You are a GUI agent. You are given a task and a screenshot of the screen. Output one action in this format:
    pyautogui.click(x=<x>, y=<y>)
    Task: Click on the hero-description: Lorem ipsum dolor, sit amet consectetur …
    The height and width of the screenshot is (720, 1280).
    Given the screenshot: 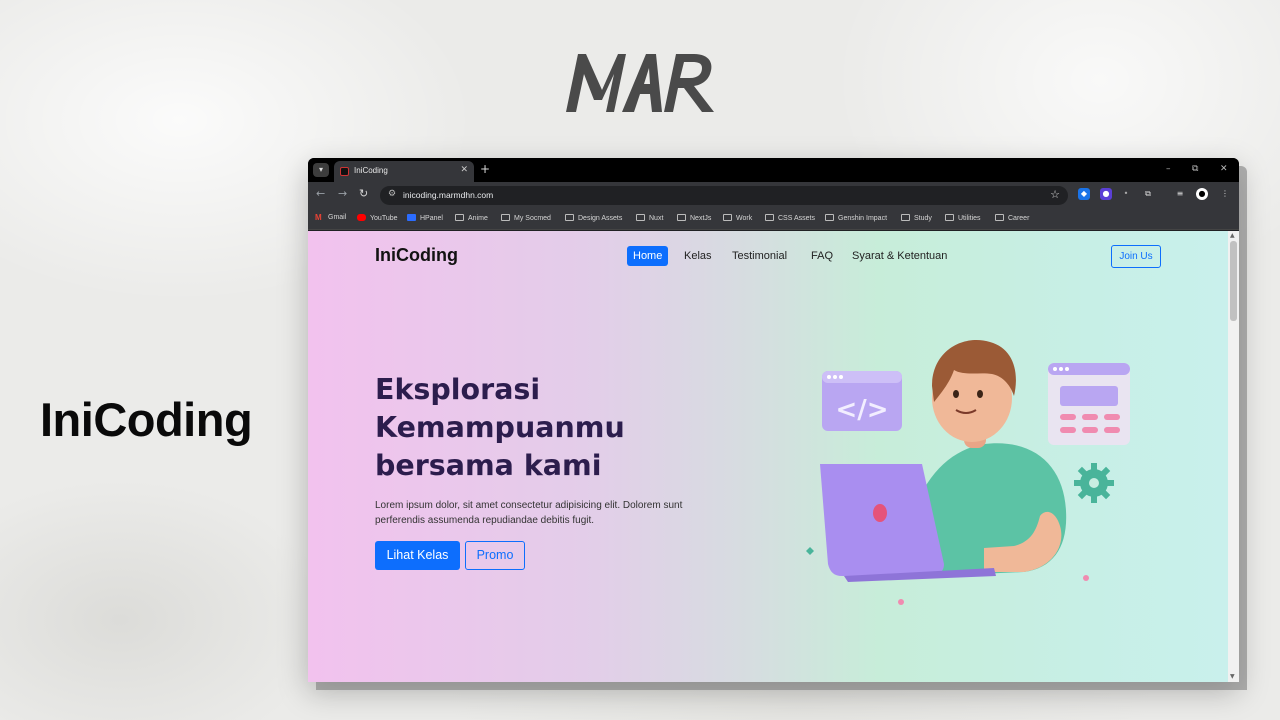 What is the action you would take?
    pyautogui.click(x=529, y=513)
    